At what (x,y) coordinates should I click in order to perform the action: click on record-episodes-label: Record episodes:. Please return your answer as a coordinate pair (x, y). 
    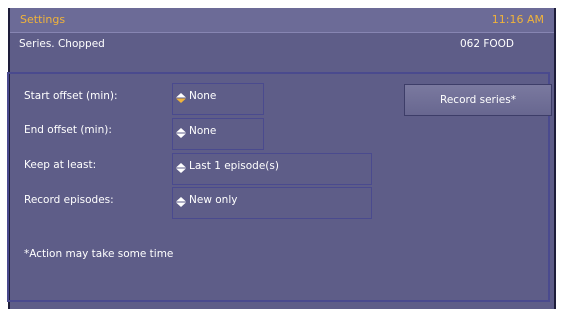
    Looking at the image, I should click on (69, 200).